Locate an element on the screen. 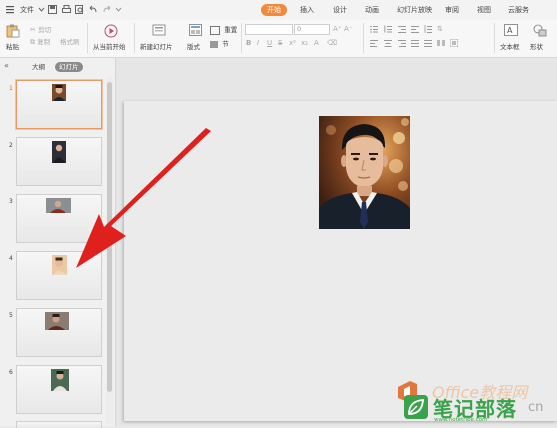  font-color-icon: A is located at coordinates (318, 43).